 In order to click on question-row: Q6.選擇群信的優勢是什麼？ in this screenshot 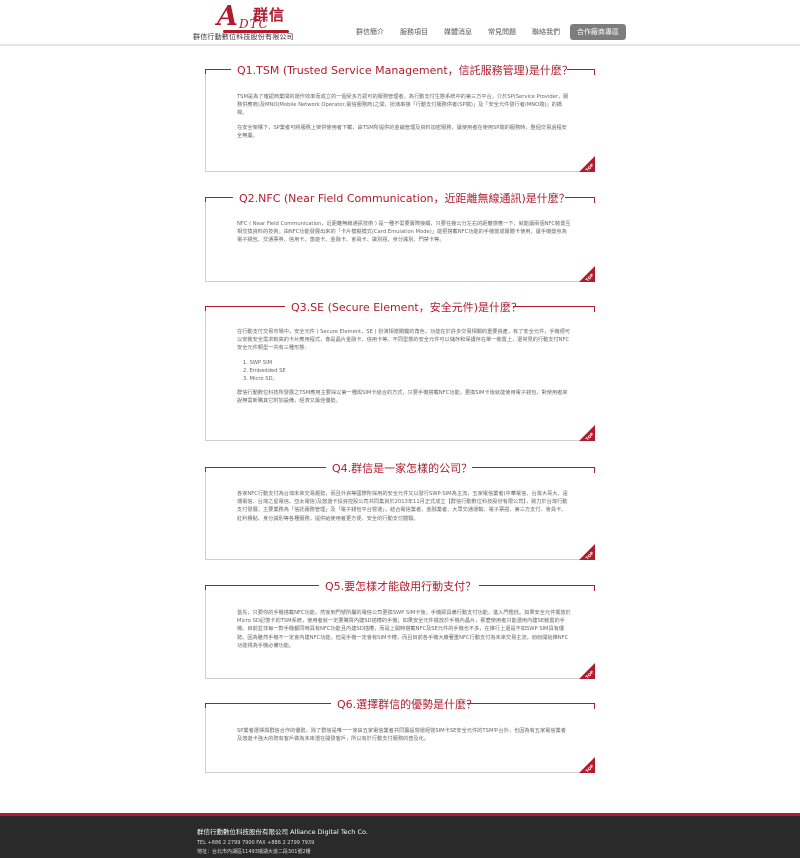, I will do `click(400, 704)`.